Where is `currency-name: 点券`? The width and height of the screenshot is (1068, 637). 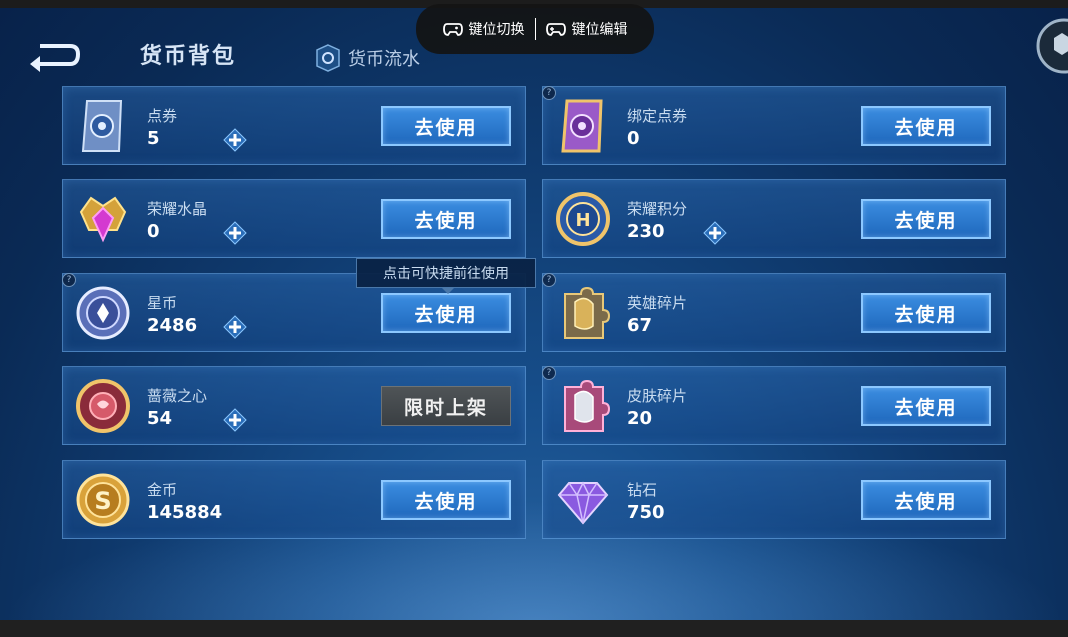 currency-name: 点券 is located at coordinates (162, 116).